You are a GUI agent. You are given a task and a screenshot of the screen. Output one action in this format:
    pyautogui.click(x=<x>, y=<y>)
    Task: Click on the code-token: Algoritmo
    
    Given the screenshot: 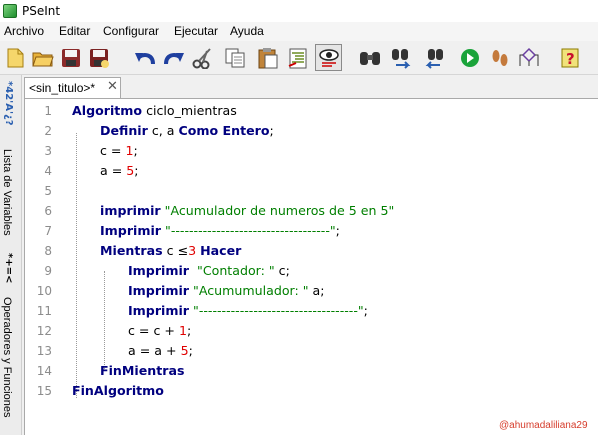 What is the action you would take?
    pyautogui.click(x=107, y=110)
    